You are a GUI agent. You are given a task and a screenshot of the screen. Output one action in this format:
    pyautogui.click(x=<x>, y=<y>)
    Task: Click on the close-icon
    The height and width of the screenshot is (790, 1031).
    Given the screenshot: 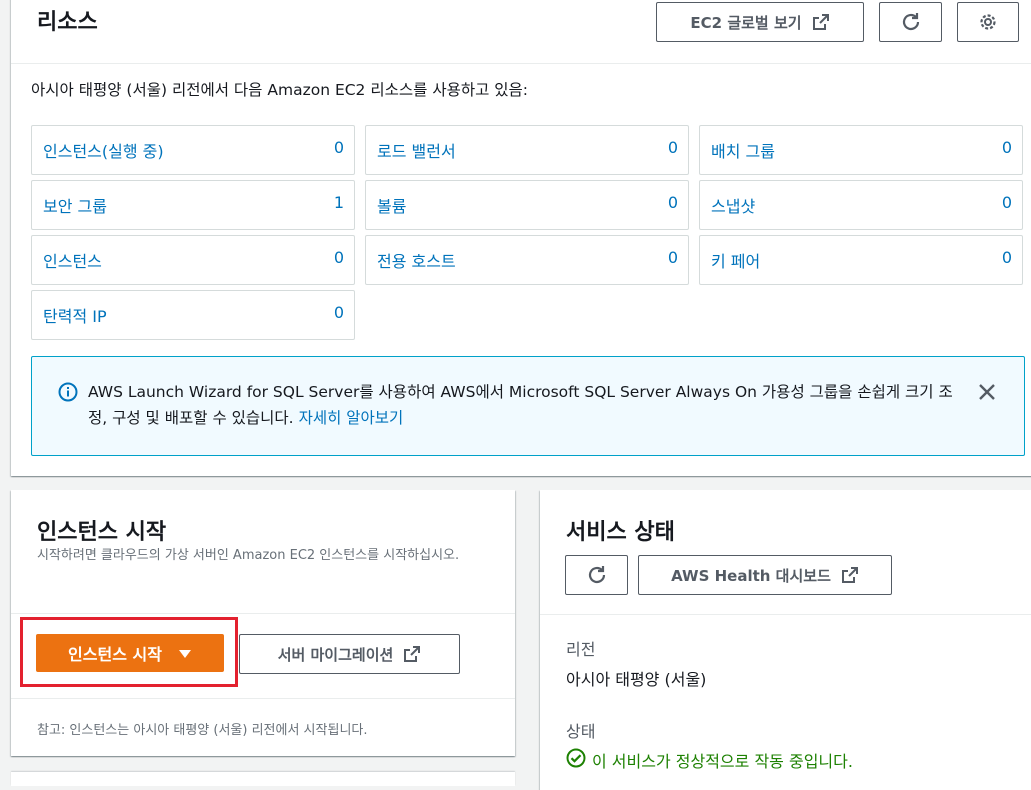 What is the action you would take?
    pyautogui.click(x=987, y=394)
    